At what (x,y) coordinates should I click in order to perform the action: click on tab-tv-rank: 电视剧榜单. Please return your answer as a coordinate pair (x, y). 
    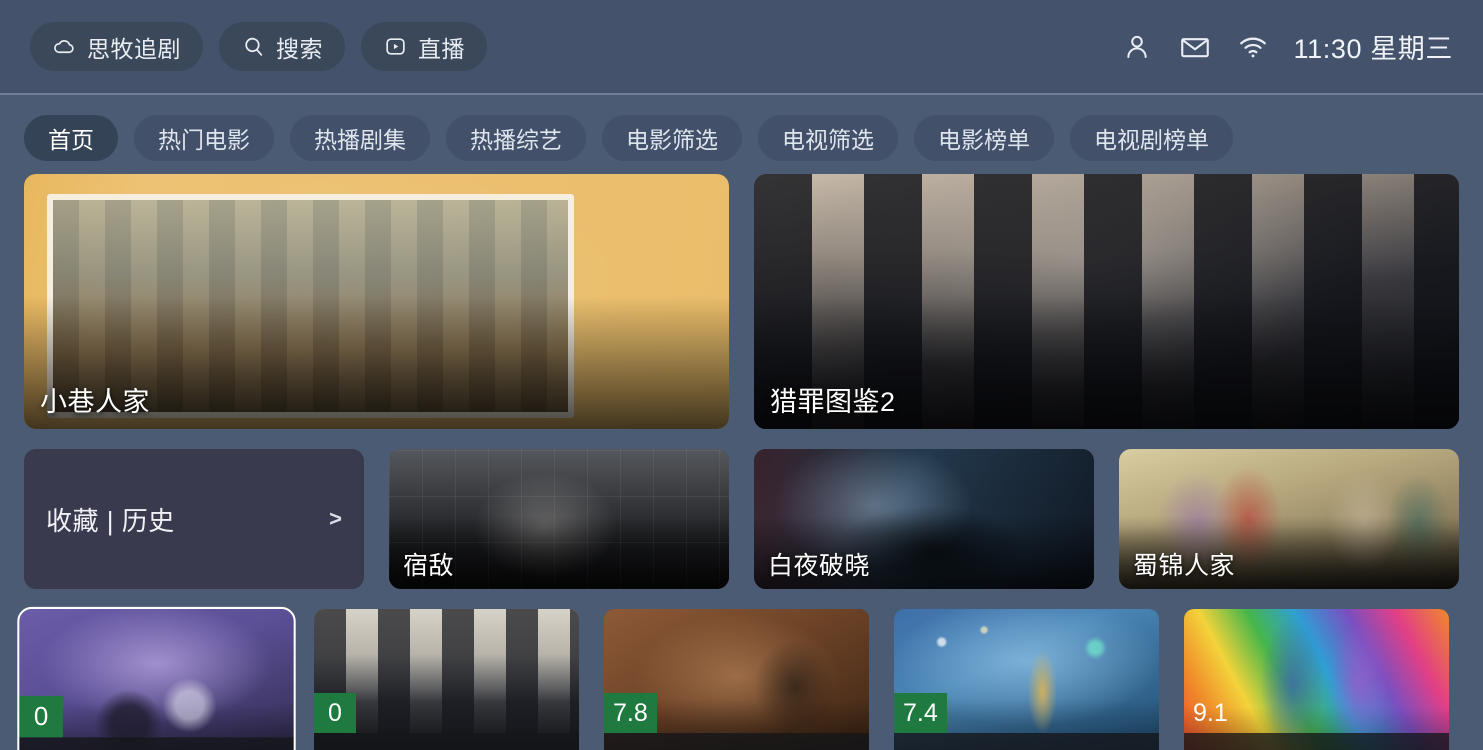
    Looking at the image, I should click on (1151, 137).